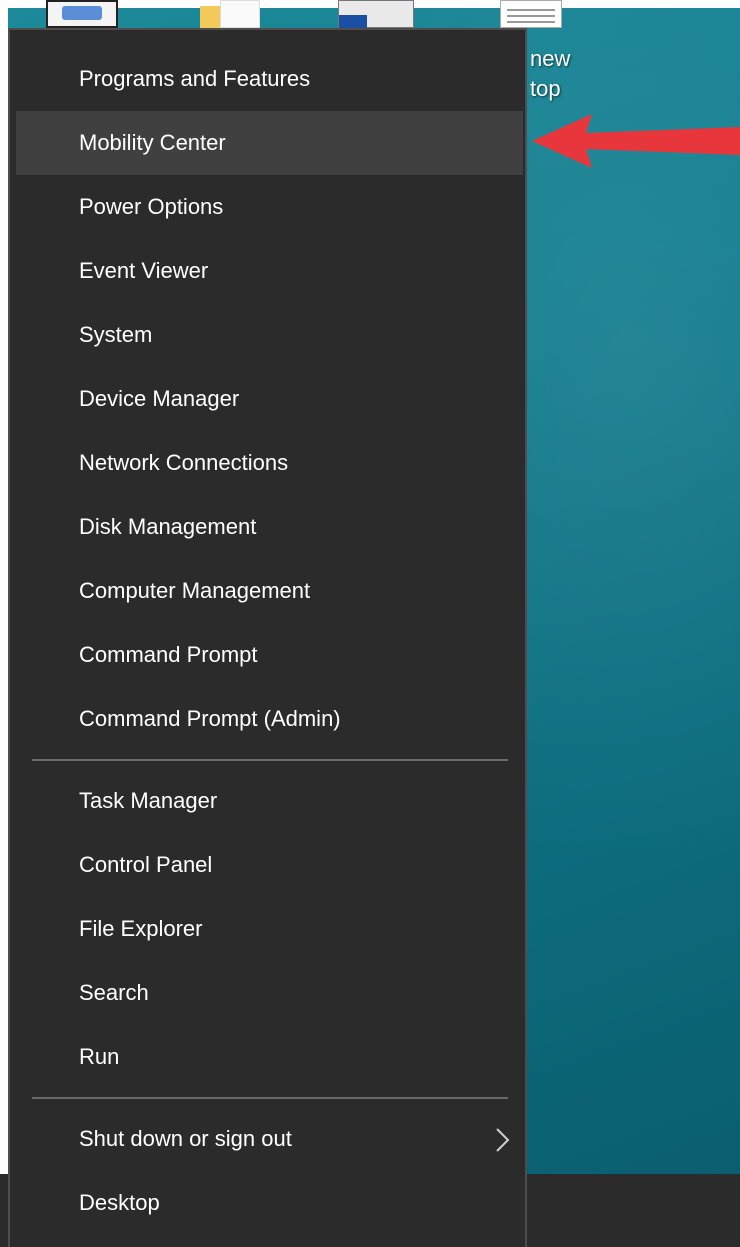  I want to click on menu-item-label: Computer Management, so click(195, 590).